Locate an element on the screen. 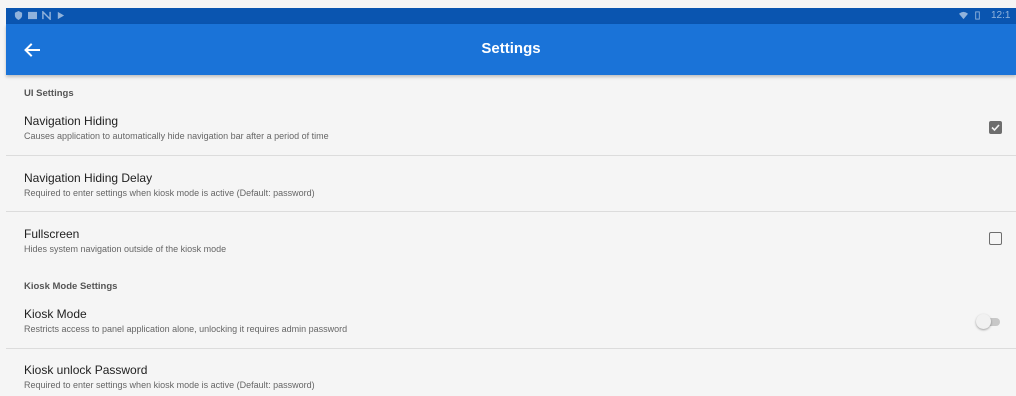 The width and height of the screenshot is (1016, 396). check-icon is located at coordinates (995, 128).